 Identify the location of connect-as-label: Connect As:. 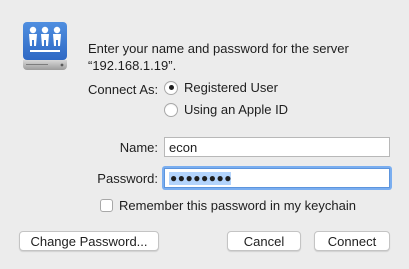
(123, 89).